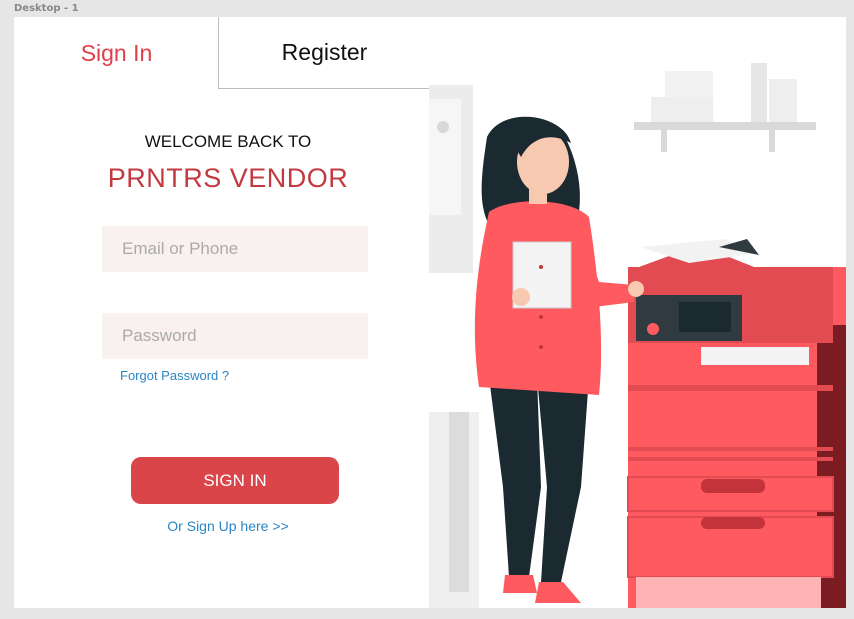 This screenshot has height=619, width=854. Describe the element at coordinates (228, 178) in the screenshot. I see `brand-title: PRNTRS VENDOR` at that location.